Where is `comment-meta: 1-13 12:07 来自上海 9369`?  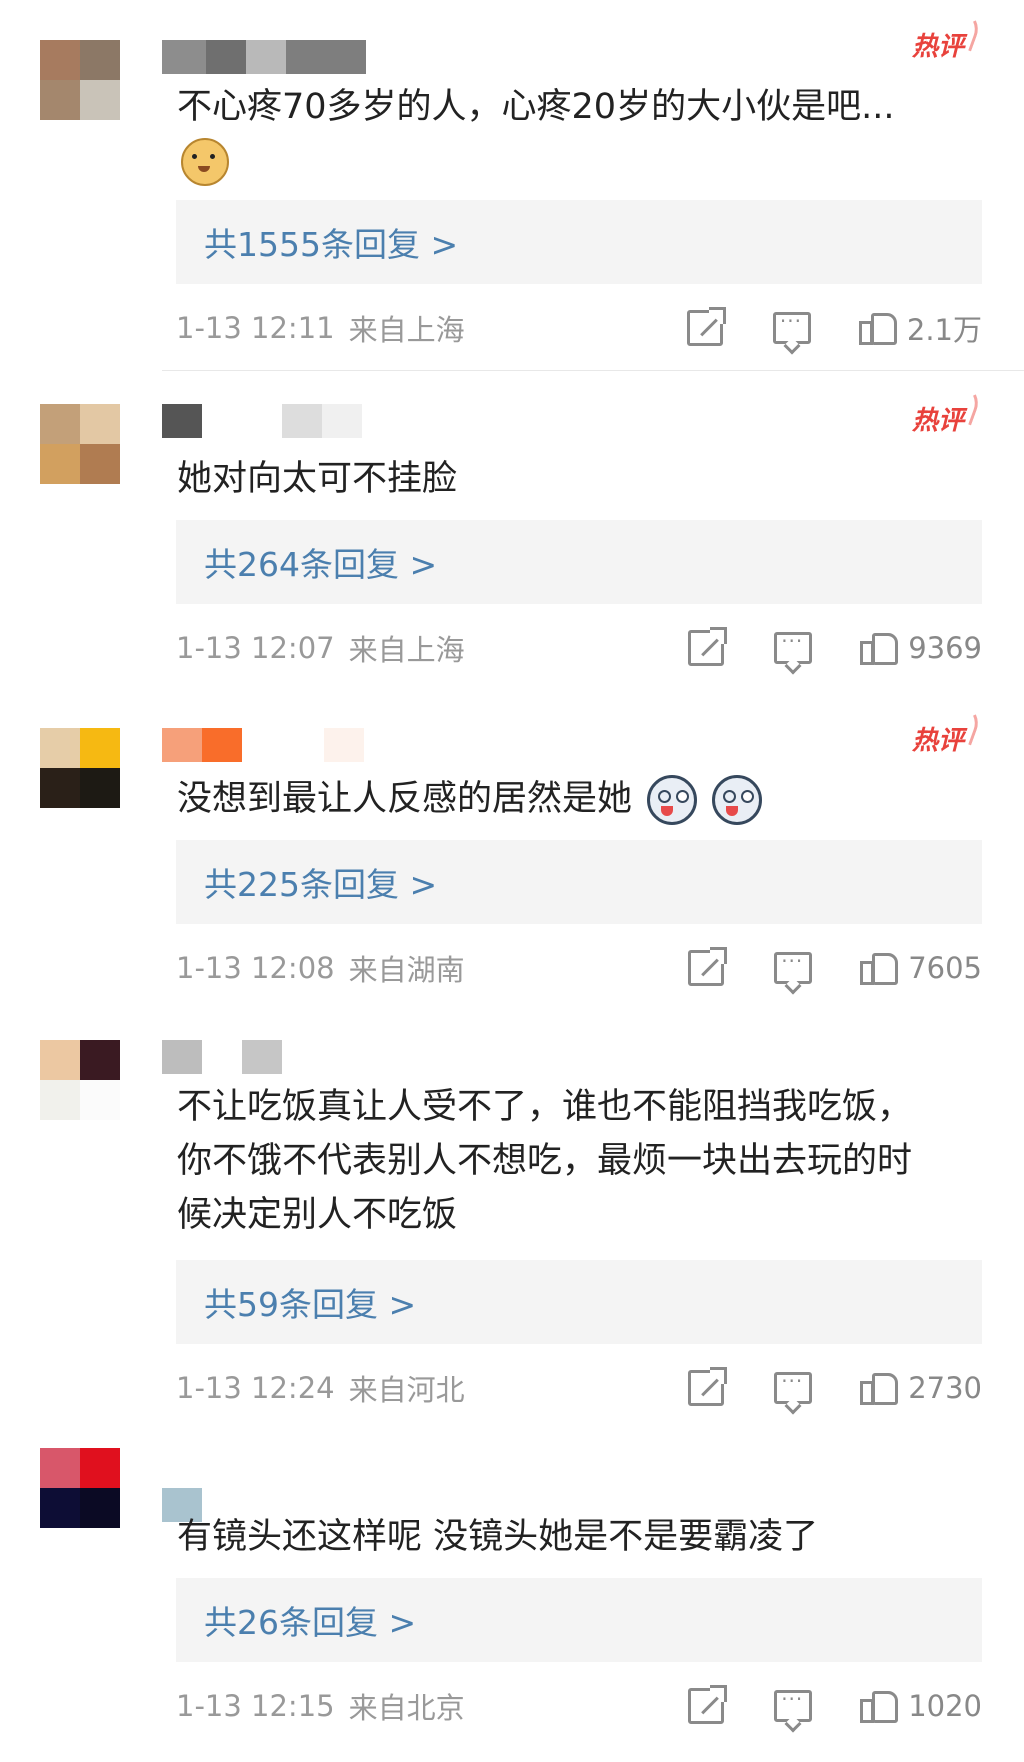 comment-meta: 1-13 12:07 来自上海 9369 is located at coordinates (579, 648).